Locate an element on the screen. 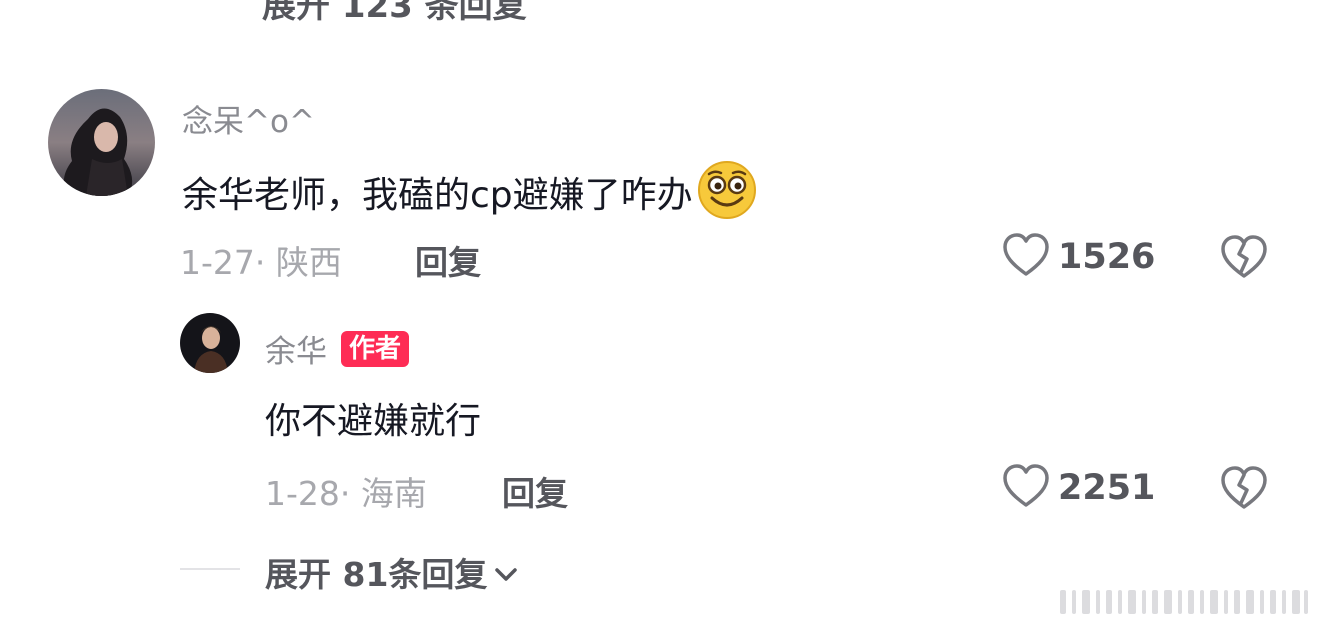 This screenshot has height=632, width=1320. expand-replies-label: 展开 81条回复 is located at coordinates (376, 574).